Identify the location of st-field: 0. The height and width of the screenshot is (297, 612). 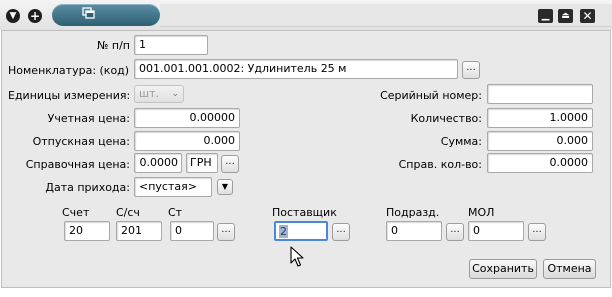
(192, 231).